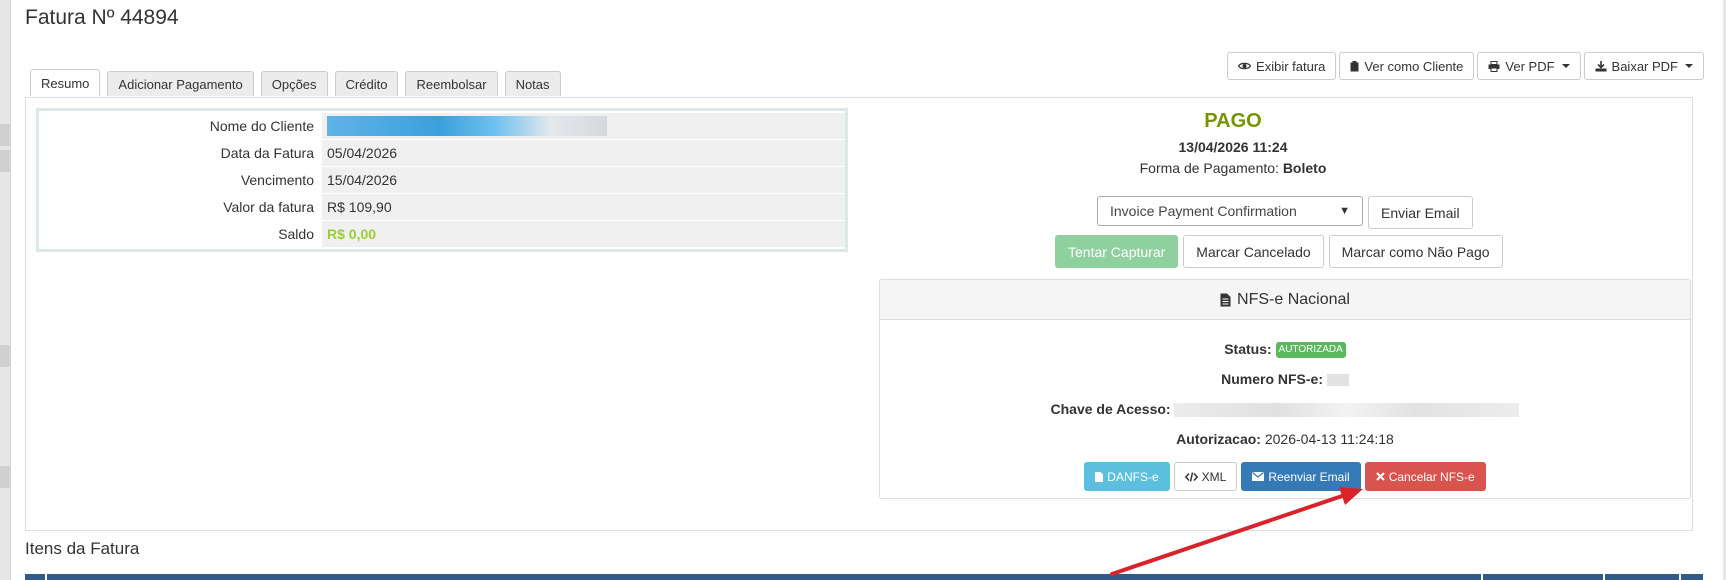 The image size is (1726, 580). What do you see at coordinates (1293, 299) in the screenshot?
I see `nfse-title: NFS-e Nacional` at bounding box center [1293, 299].